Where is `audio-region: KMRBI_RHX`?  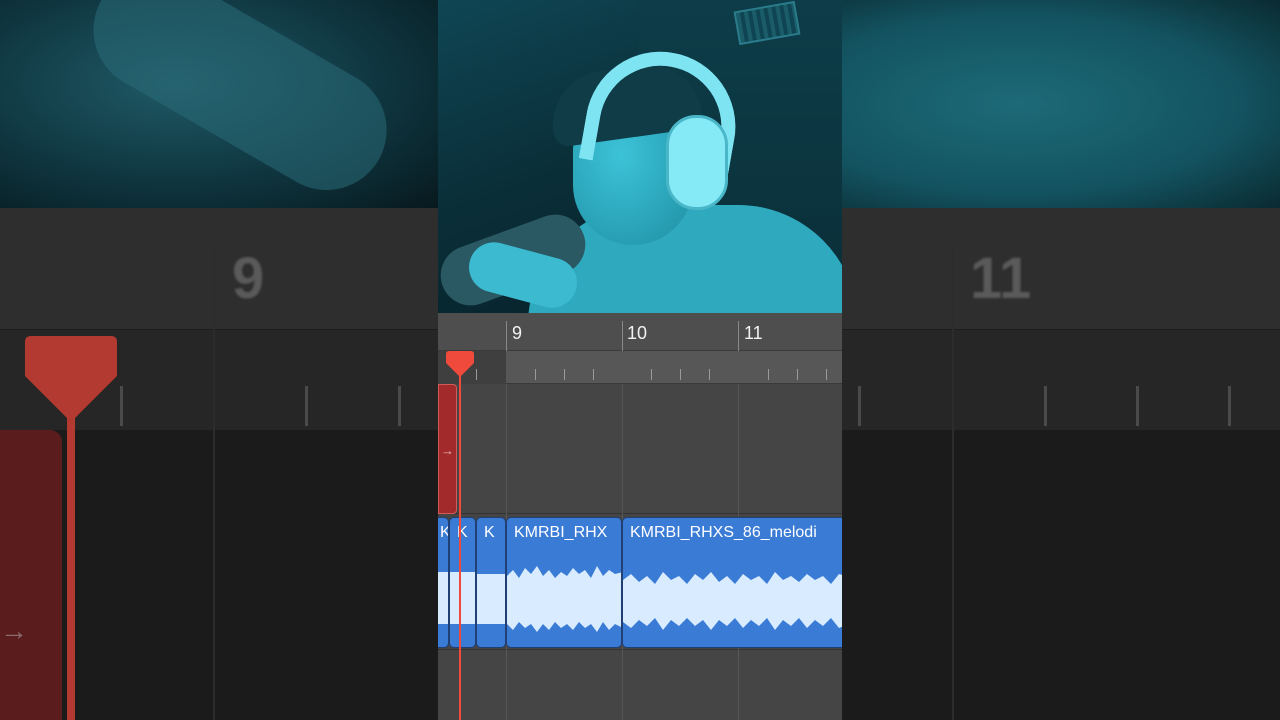 audio-region: KMRBI_RHX is located at coordinates (564, 582).